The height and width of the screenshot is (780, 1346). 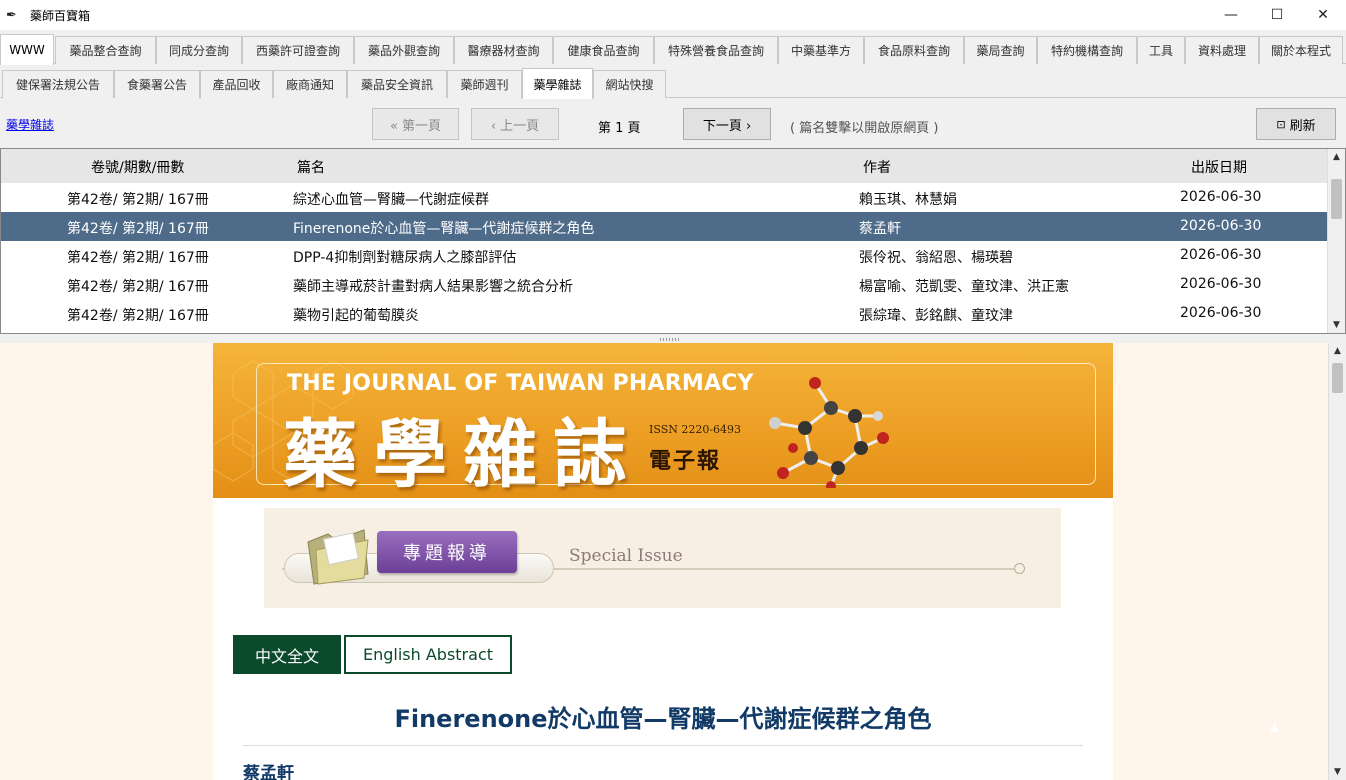 What do you see at coordinates (716, 50) in the screenshot?
I see `tab-special-nutrition: 特殊營養食品查詢` at bounding box center [716, 50].